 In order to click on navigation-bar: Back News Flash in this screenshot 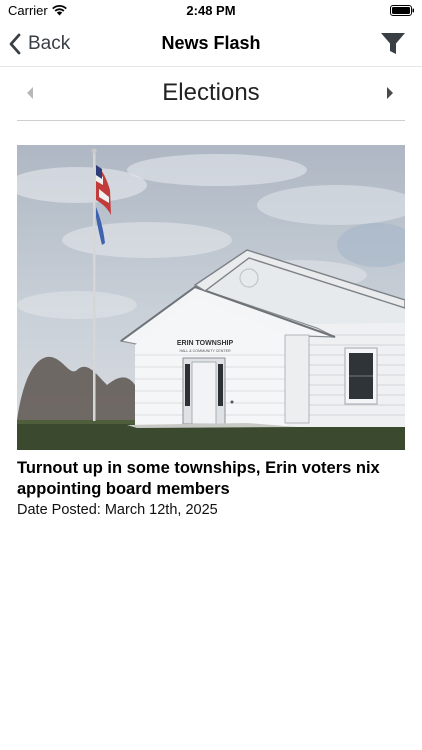, I will do `click(211, 44)`.